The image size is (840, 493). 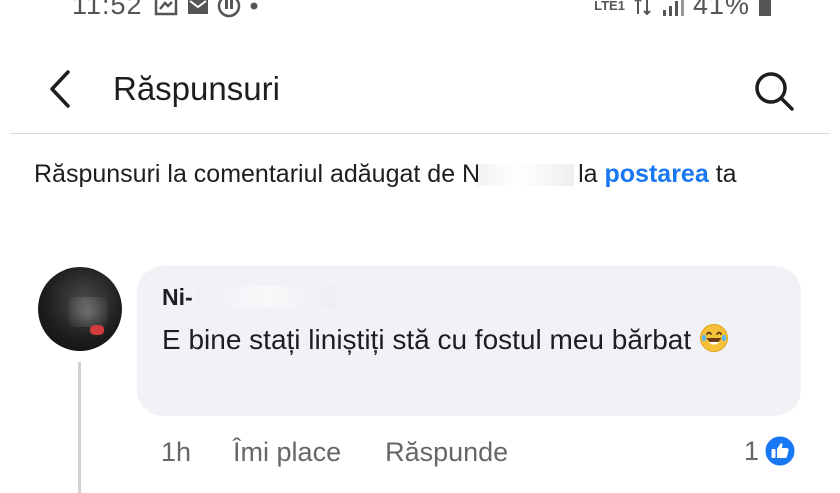 What do you see at coordinates (726, 174) in the screenshot?
I see `context-suffix: ta` at bounding box center [726, 174].